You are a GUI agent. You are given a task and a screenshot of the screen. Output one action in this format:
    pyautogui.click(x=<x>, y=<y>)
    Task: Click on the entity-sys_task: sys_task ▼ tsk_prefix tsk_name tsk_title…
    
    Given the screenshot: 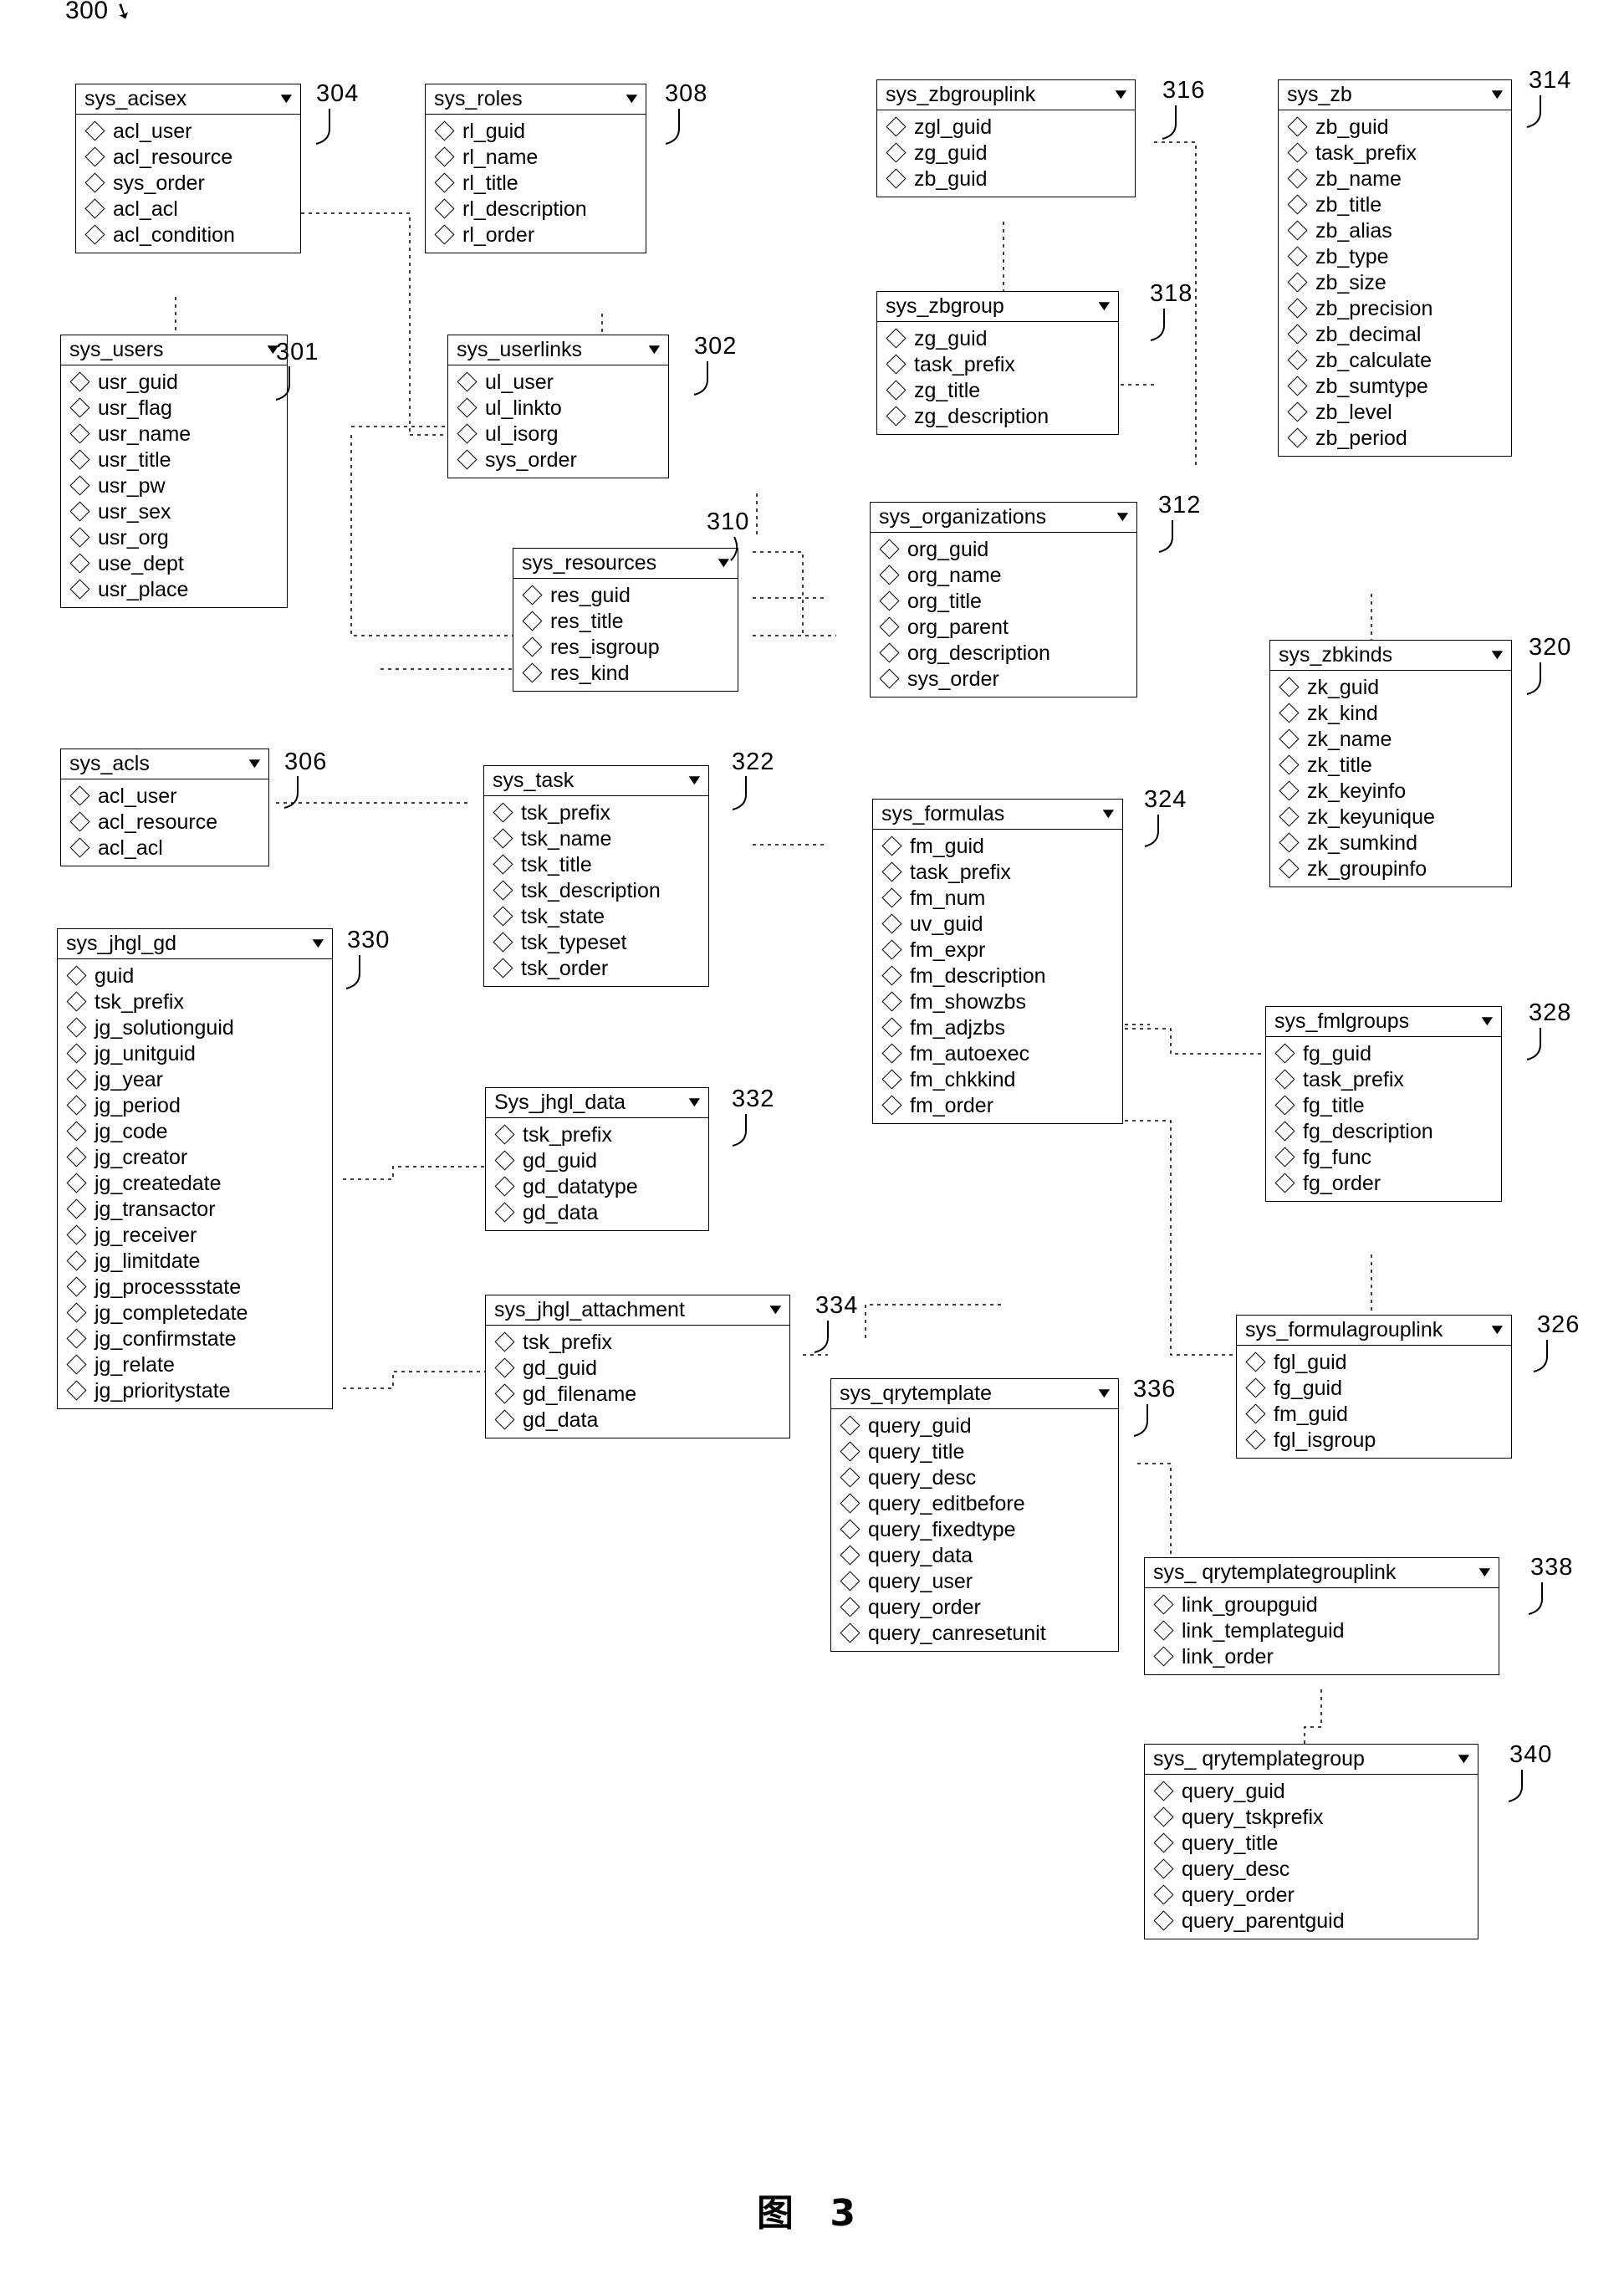 What is the action you would take?
    pyautogui.click(x=596, y=876)
    